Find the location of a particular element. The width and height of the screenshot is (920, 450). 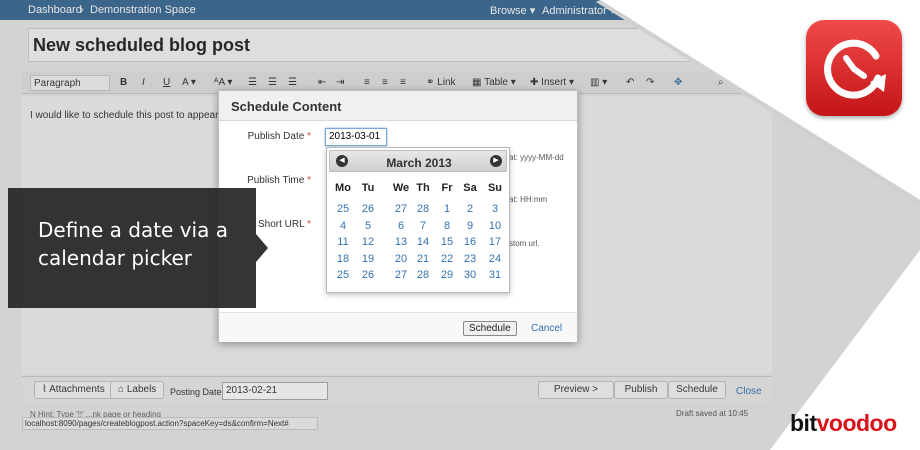

calendar-month-label: March 2013 is located at coordinates (419, 163).